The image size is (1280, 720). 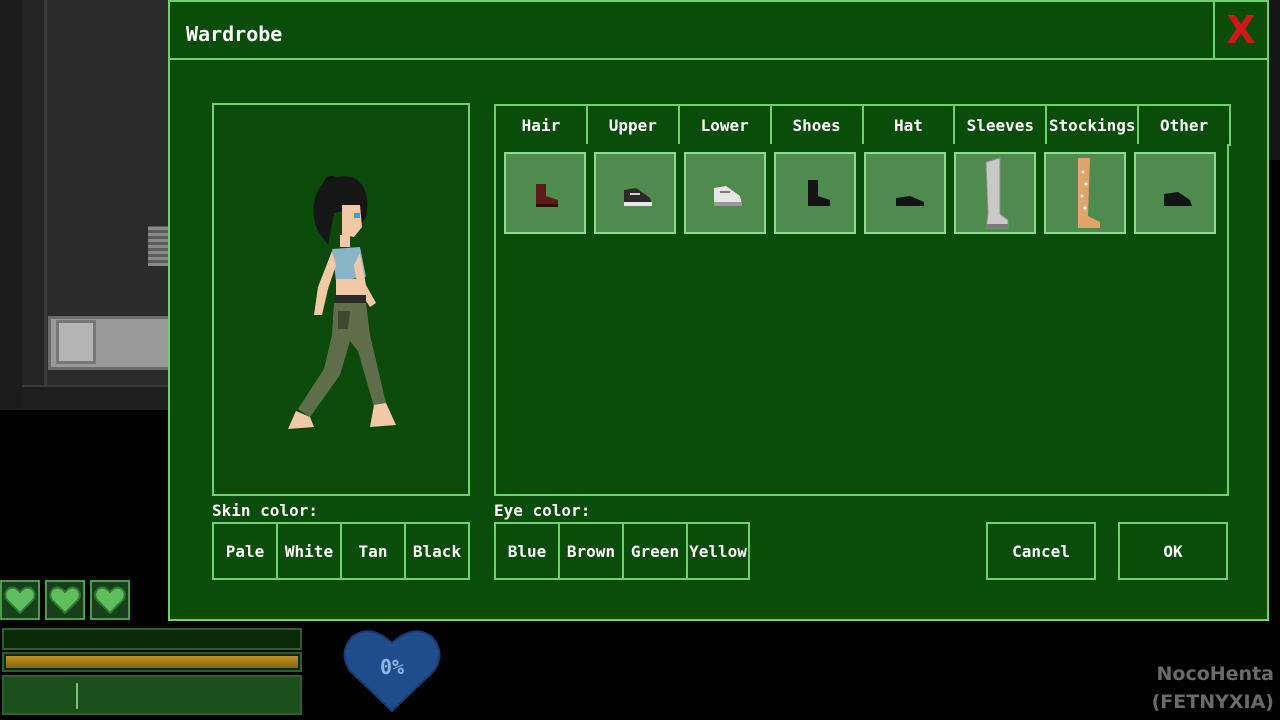 I want to click on character-preview, so click(x=341, y=299).